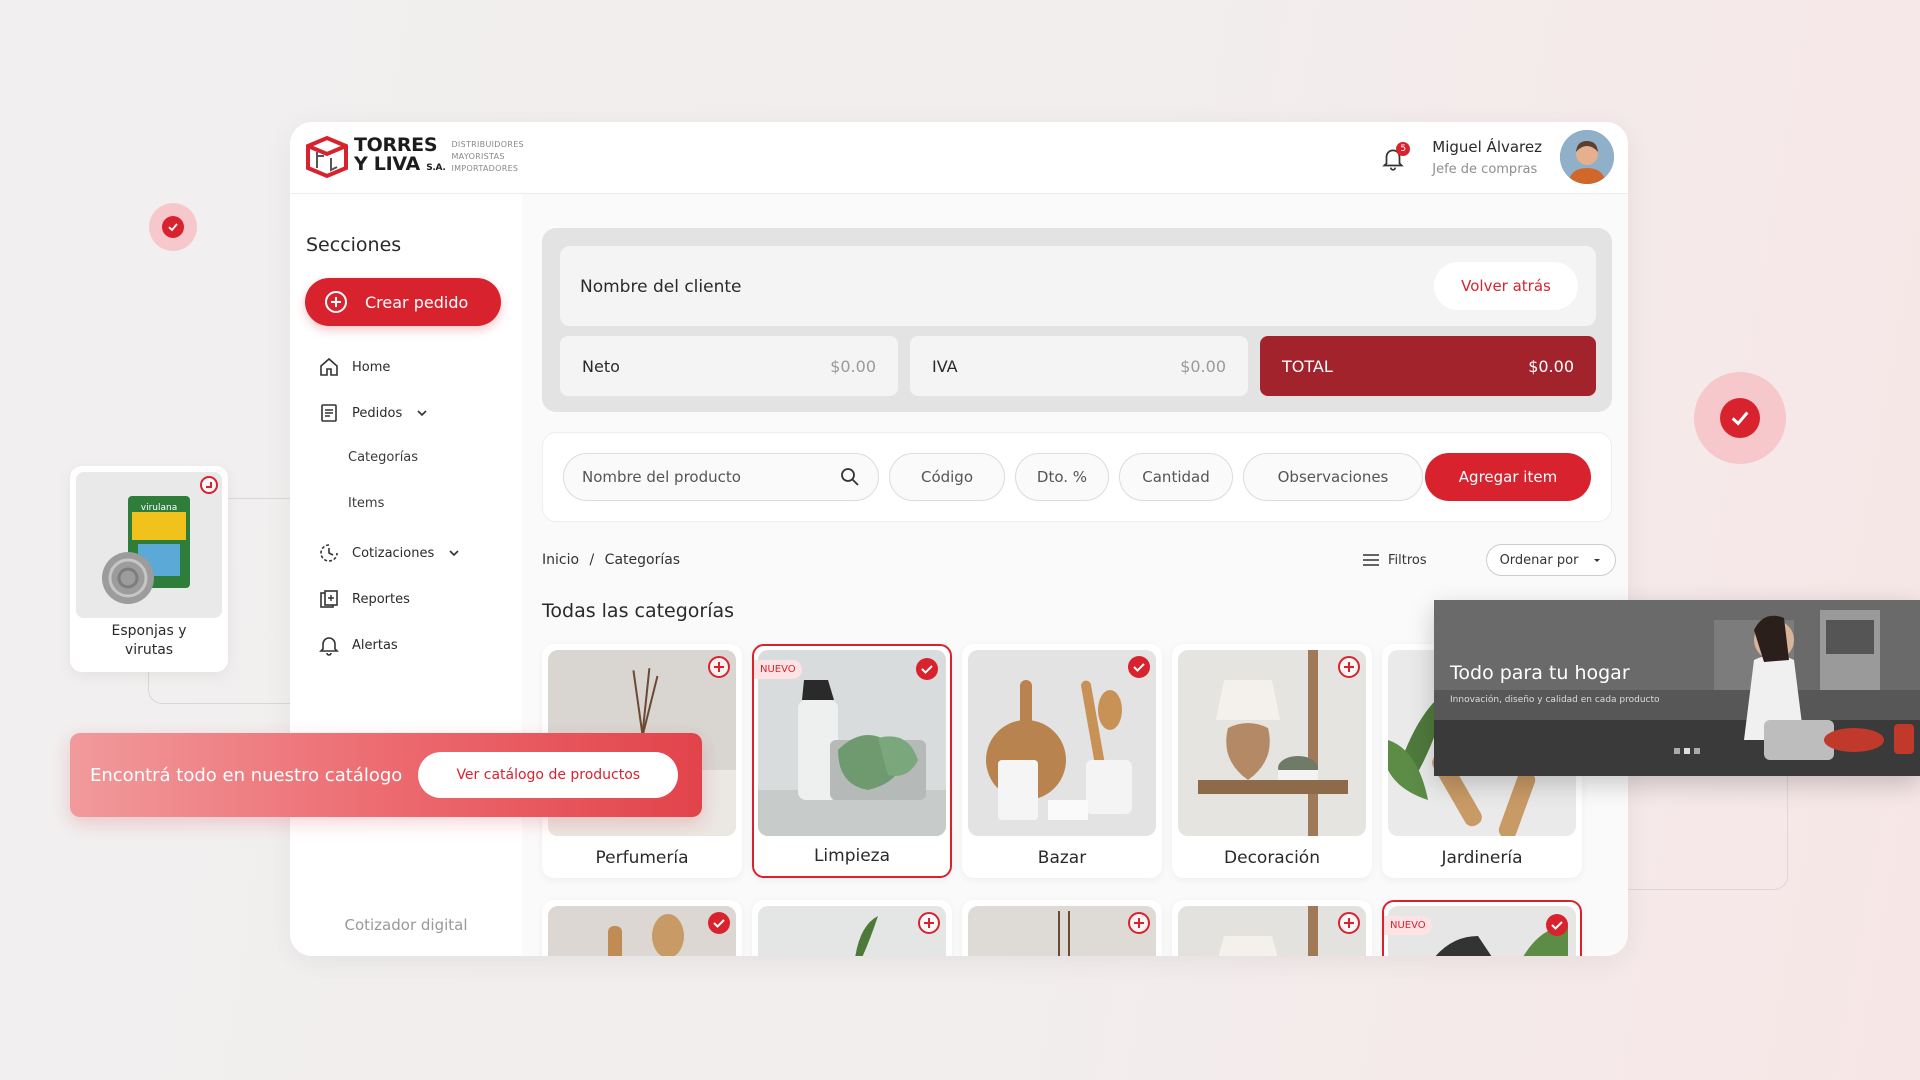 Image resolution: width=1920 pixels, height=1080 pixels. I want to click on user-info: Miguel Álvarez Jefe de compras, so click(1487, 157).